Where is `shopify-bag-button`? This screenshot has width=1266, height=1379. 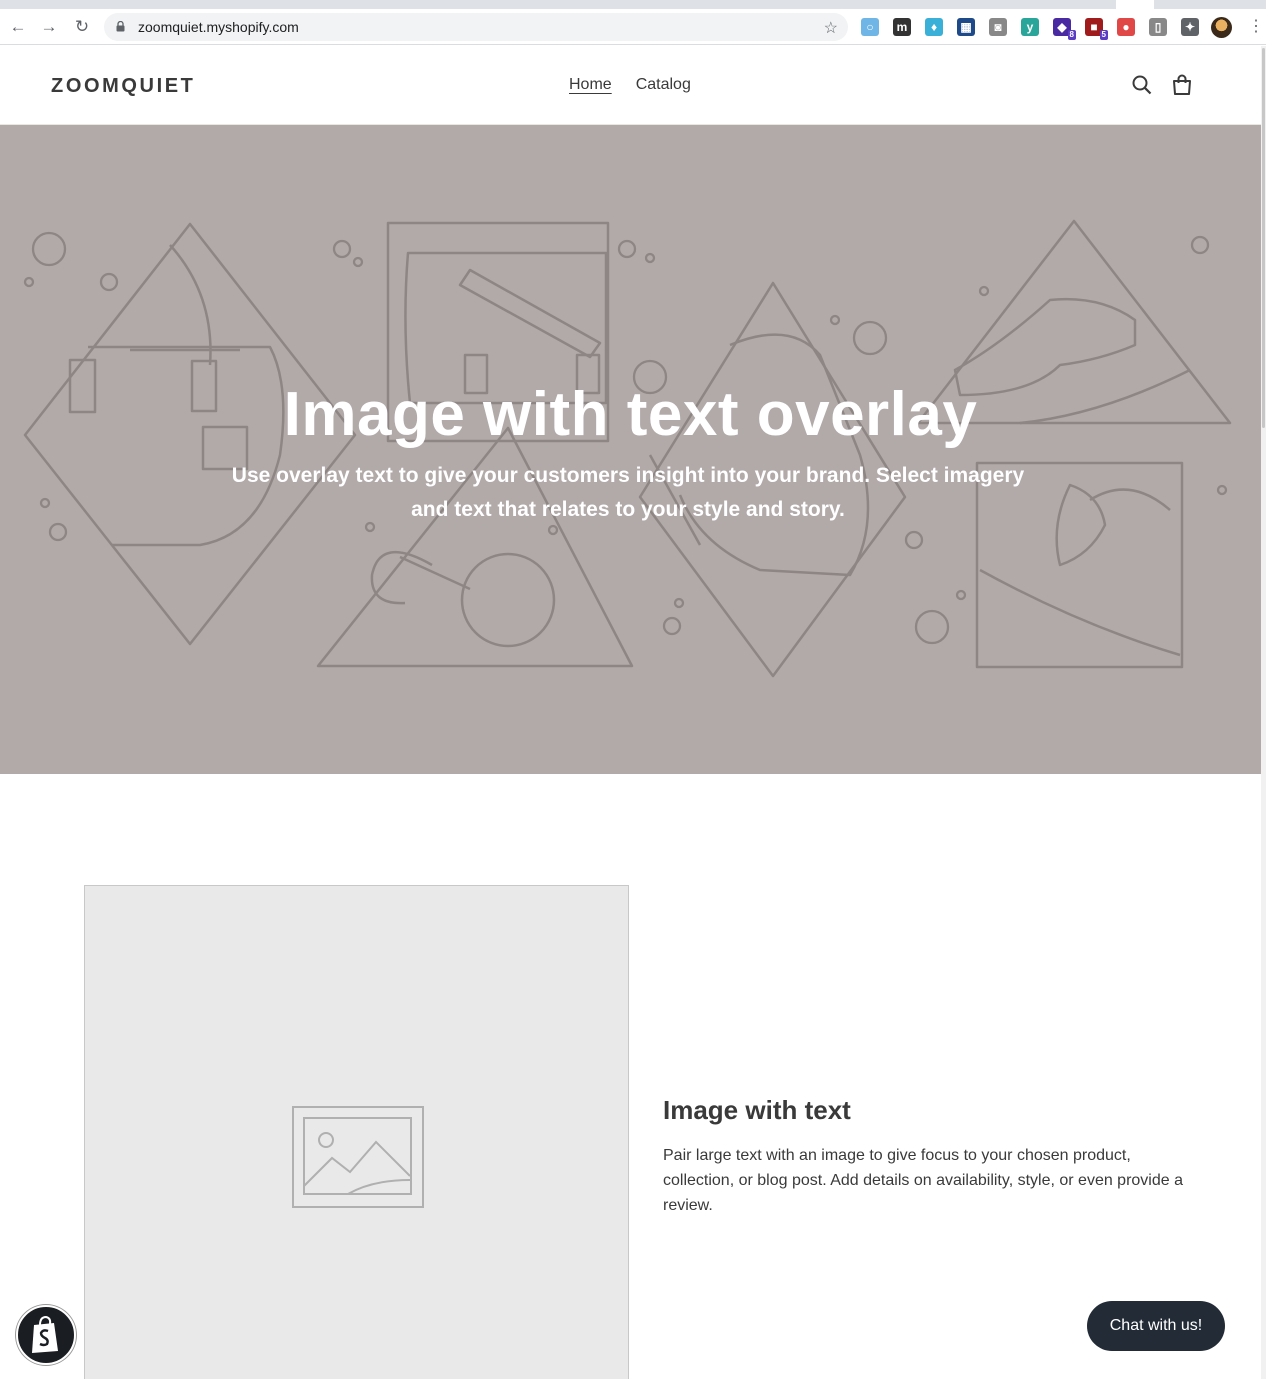
shopify-bag-button is located at coordinates (46, 1335).